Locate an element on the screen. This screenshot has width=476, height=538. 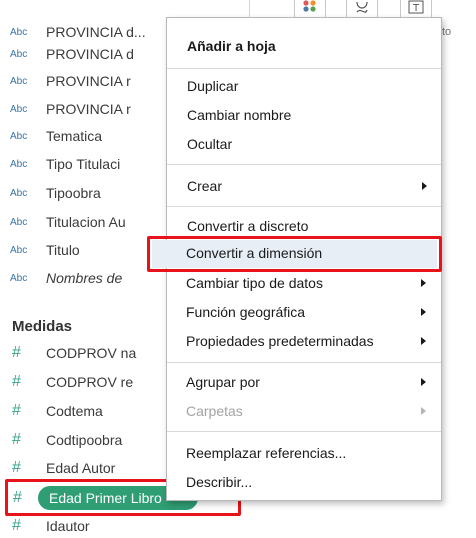
field-name: Titulacion Au is located at coordinates (86, 222).